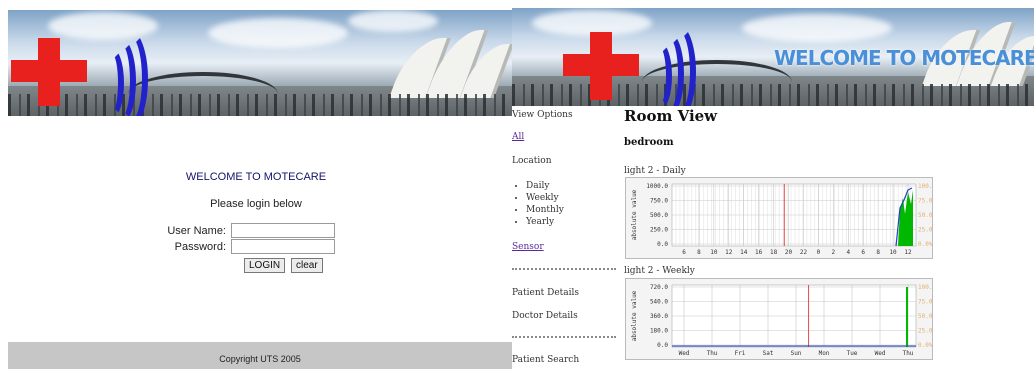 The image size is (1034, 369). Describe the element at coordinates (819, 252) in the screenshot. I see `x-tick-label: 0` at that location.